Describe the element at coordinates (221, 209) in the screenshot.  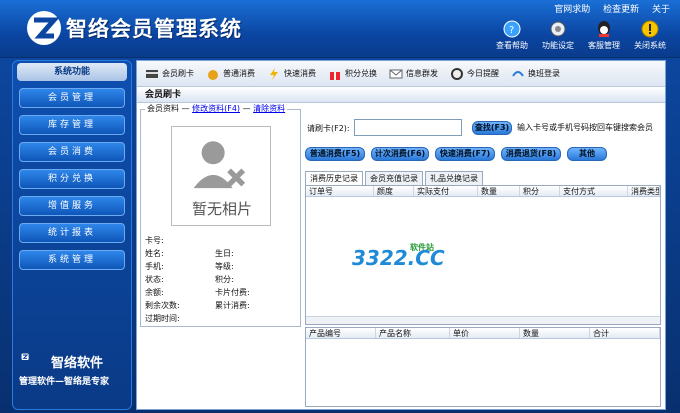
I see `no-photo-text: 暂无相片` at that location.